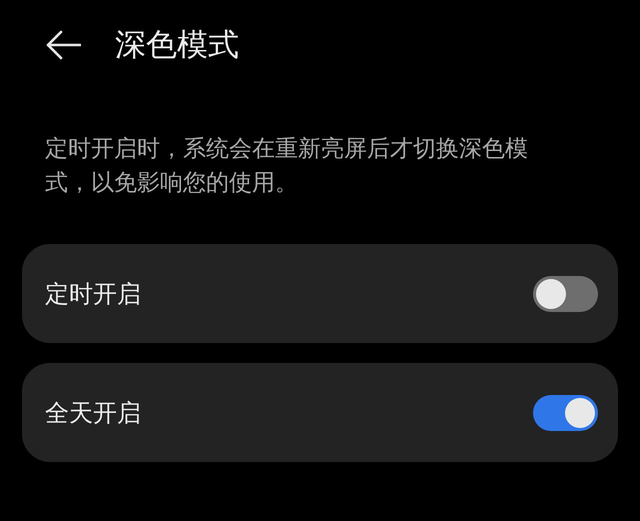 This screenshot has height=521, width=640. I want to click on description-text: 定时开启时，系统会在重新亮屏后才切换深色模式，以免影响您的使用。, so click(287, 166).